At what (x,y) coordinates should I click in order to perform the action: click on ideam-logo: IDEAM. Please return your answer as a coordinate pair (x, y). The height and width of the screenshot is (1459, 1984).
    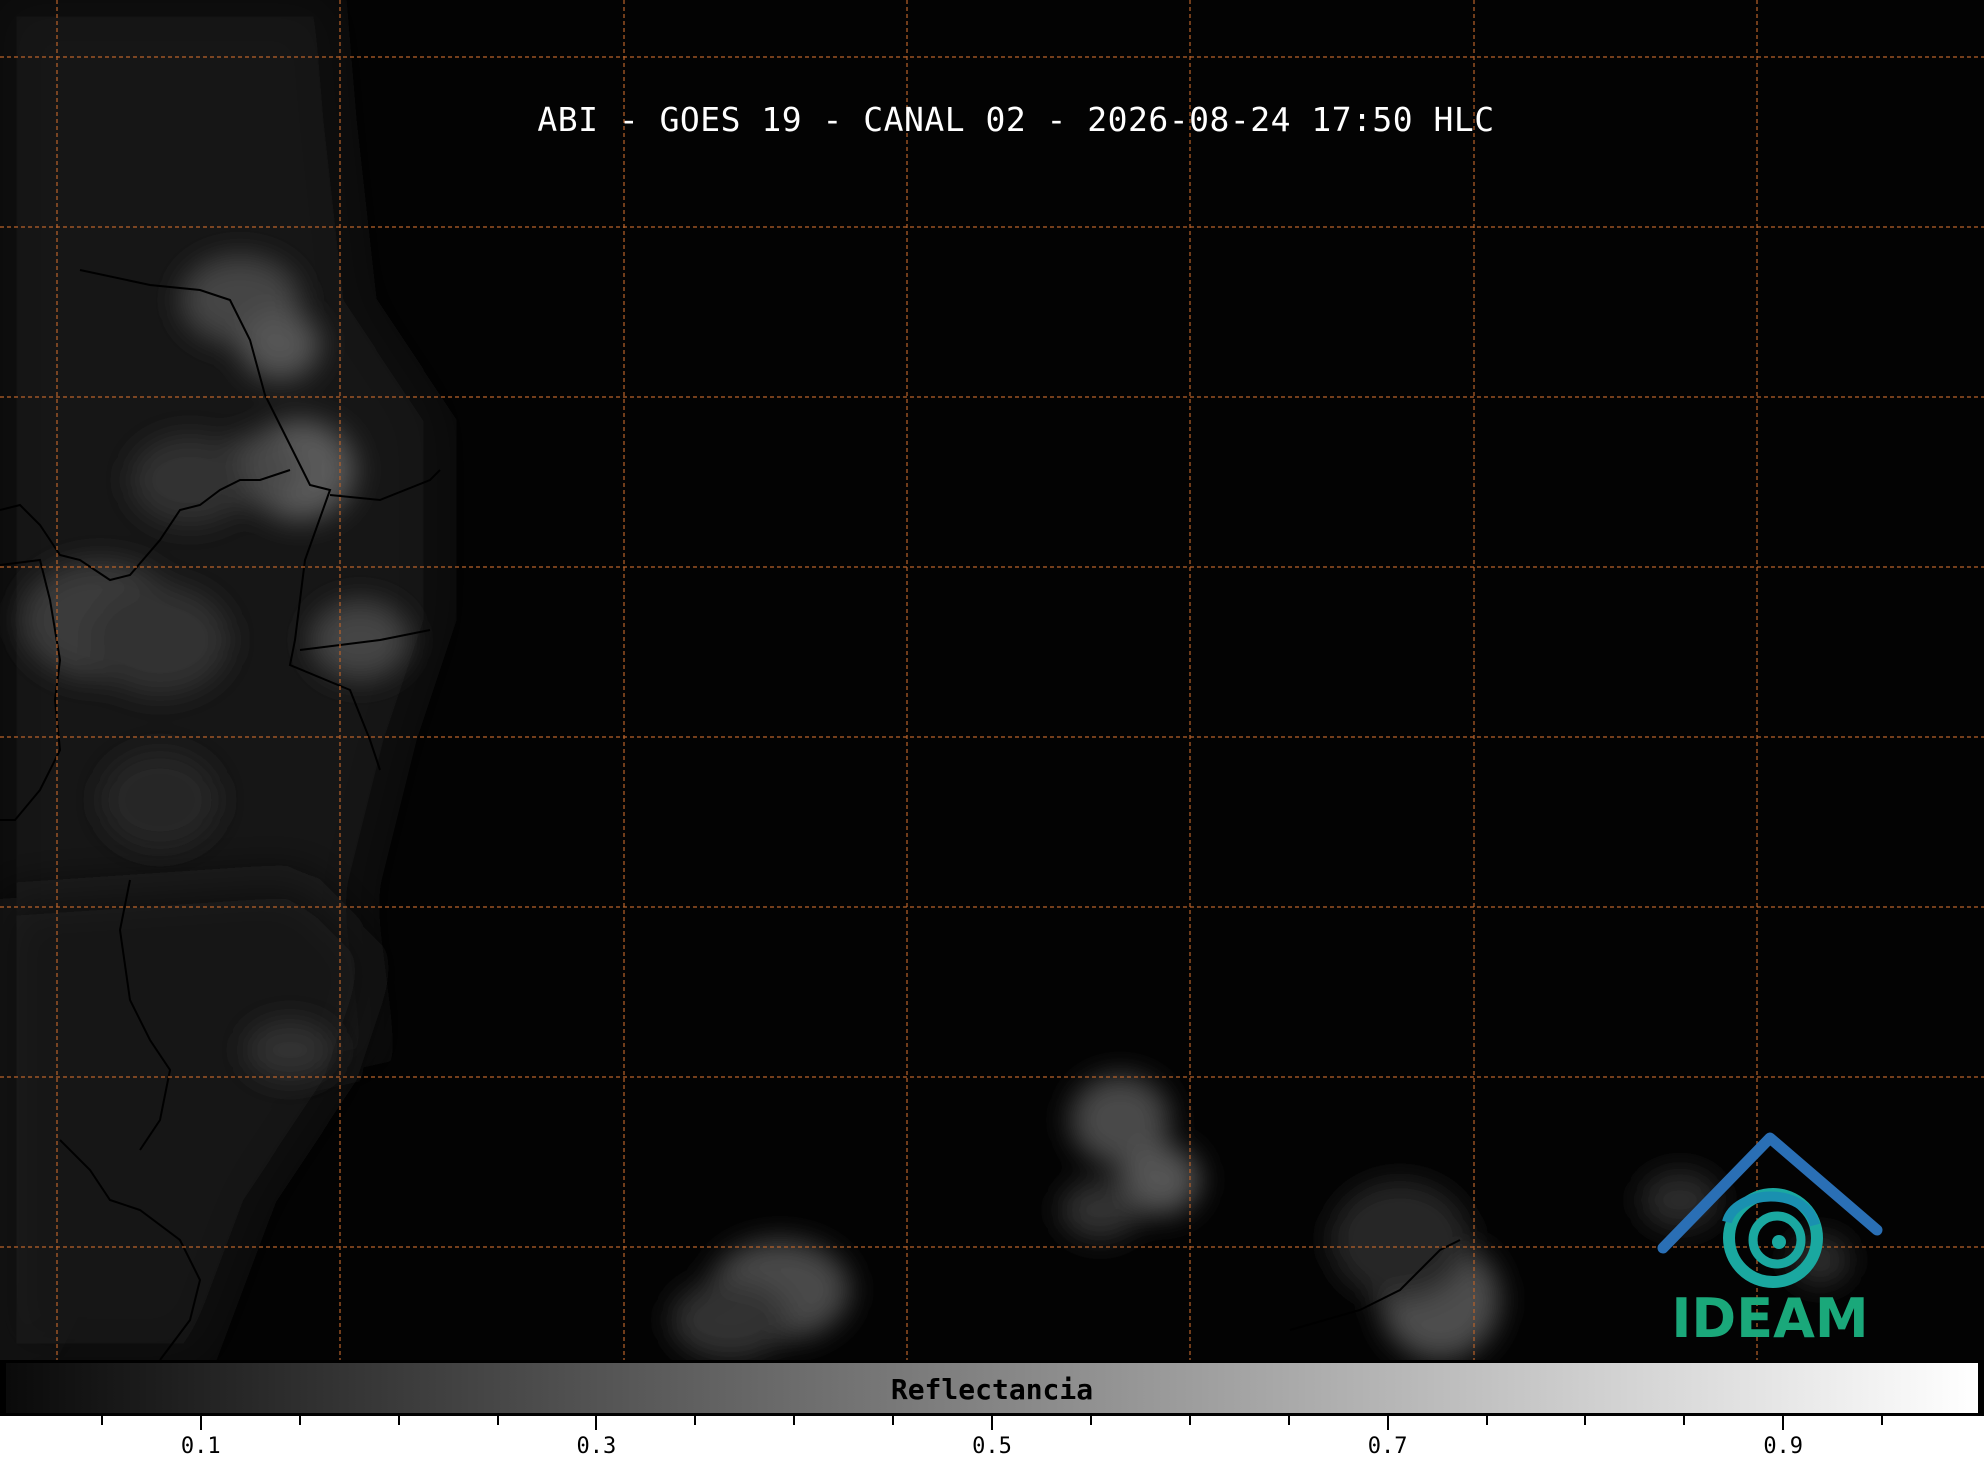
    Looking at the image, I should click on (1770, 1240).